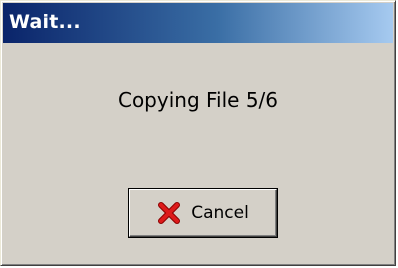 This screenshot has width=398, height=268. Describe the element at coordinates (169, 213) in the screenshot. I see `red-x-icon` at that location.